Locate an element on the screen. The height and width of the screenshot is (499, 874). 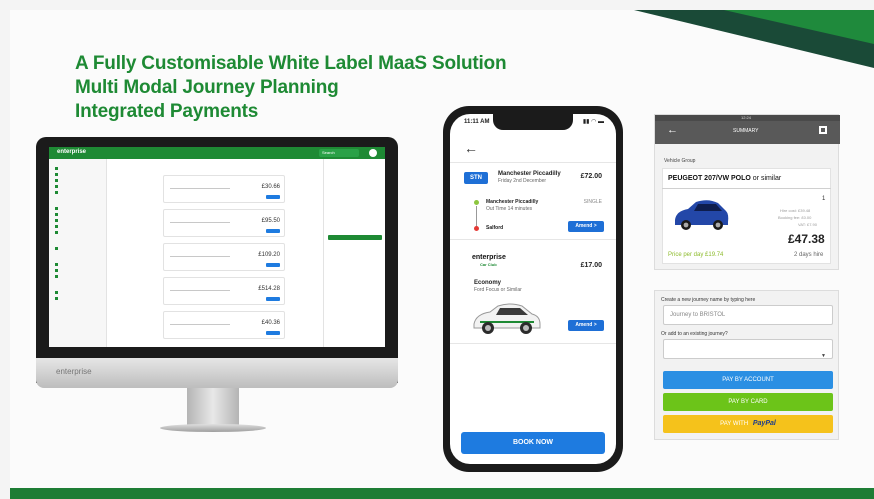
origin-dot-icon is located at coordinates (476, 202).